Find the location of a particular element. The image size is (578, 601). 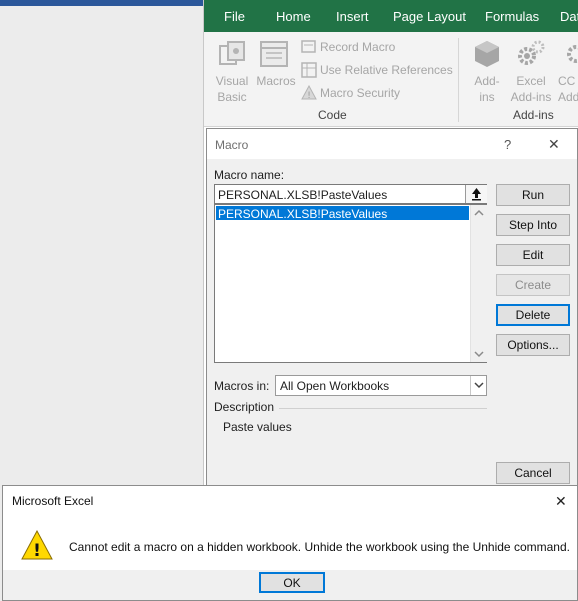

com-add-ins-label-line2: Add is located at coordinates (568, 97).